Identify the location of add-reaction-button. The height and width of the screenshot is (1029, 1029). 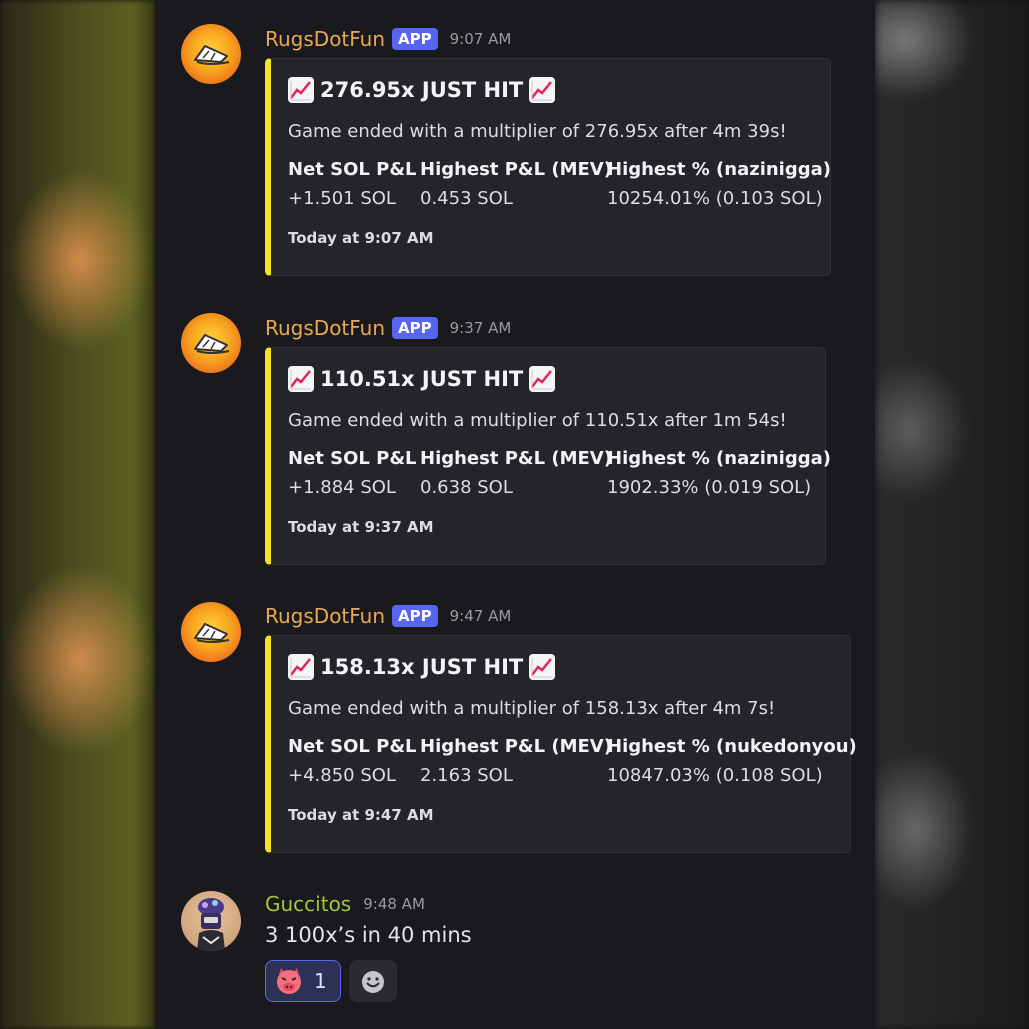
(373, 981).